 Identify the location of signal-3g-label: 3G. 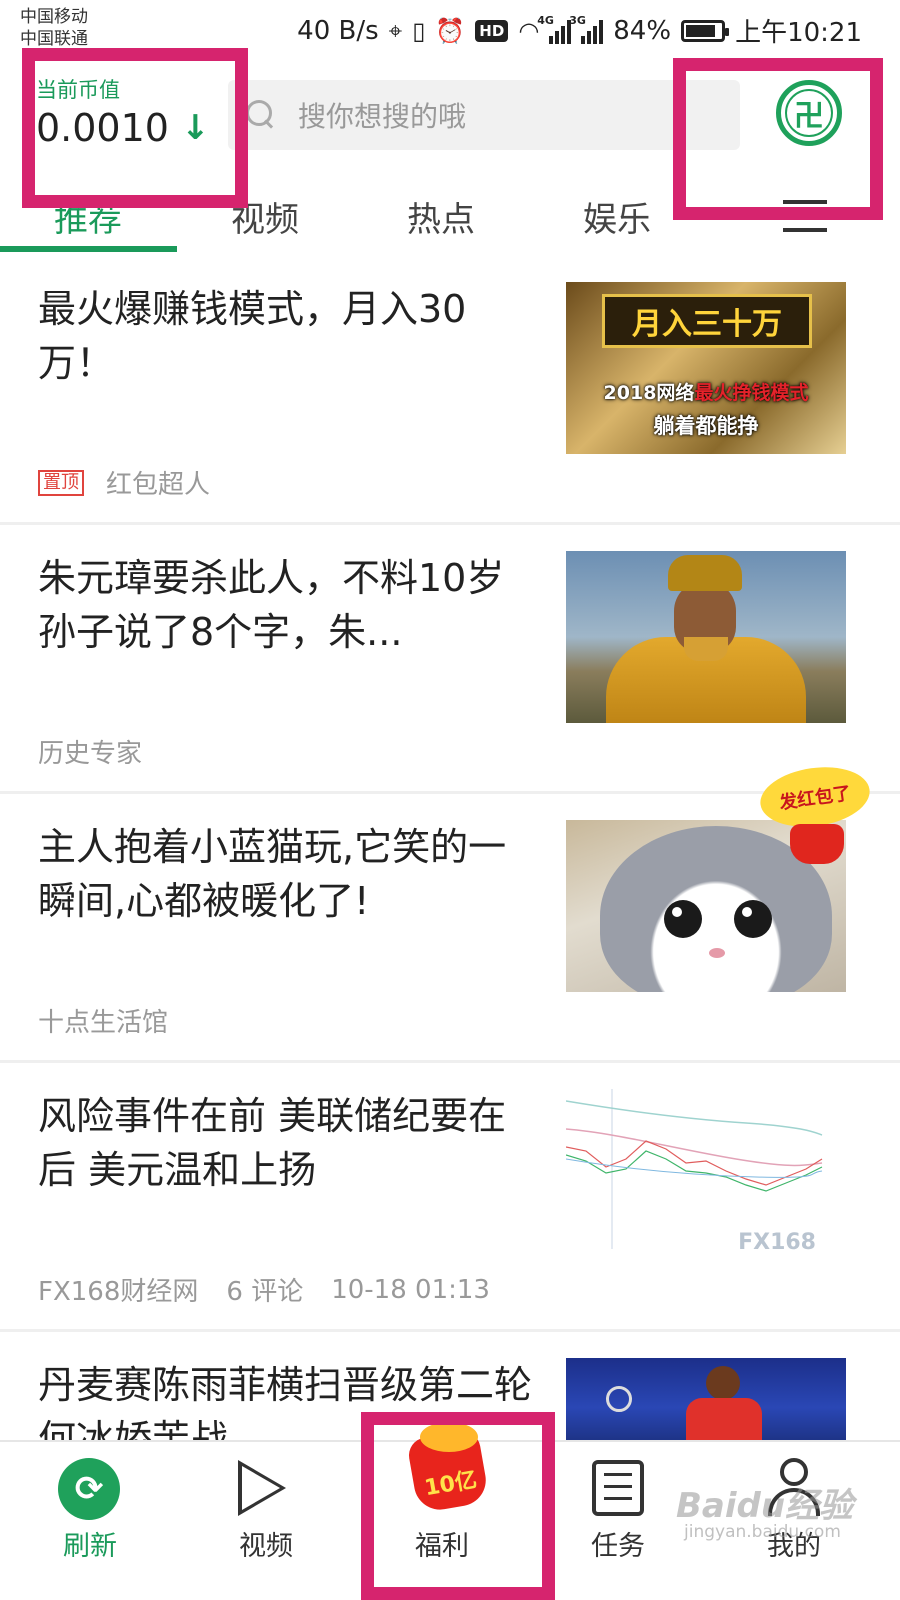
(577, 20).